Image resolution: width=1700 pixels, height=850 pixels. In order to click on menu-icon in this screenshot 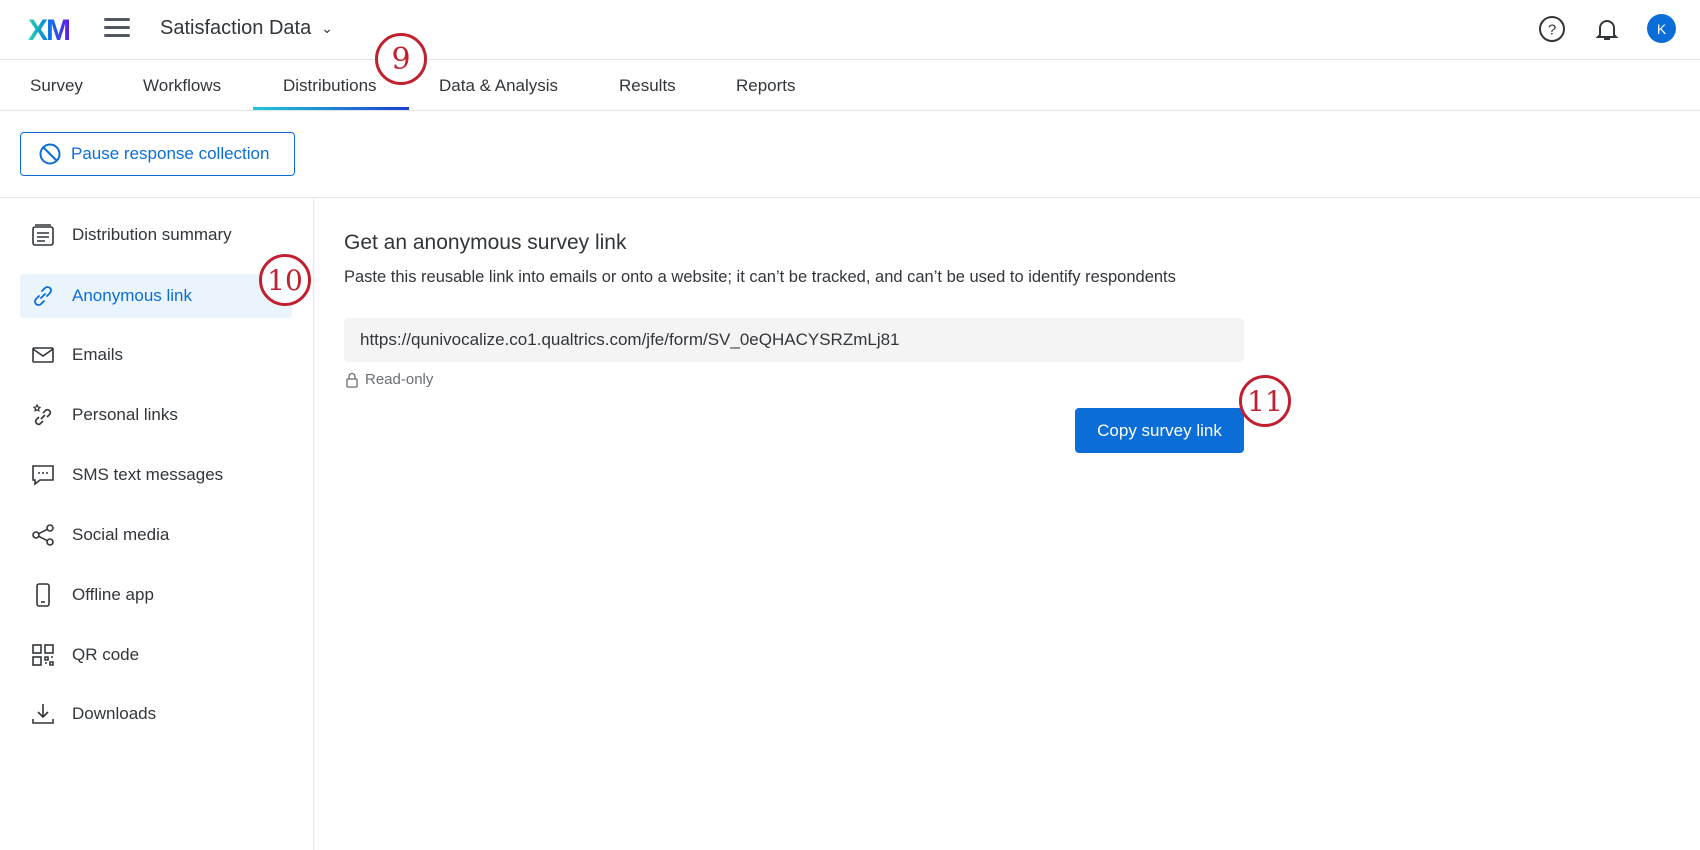, I will do `click(117, 28)`.